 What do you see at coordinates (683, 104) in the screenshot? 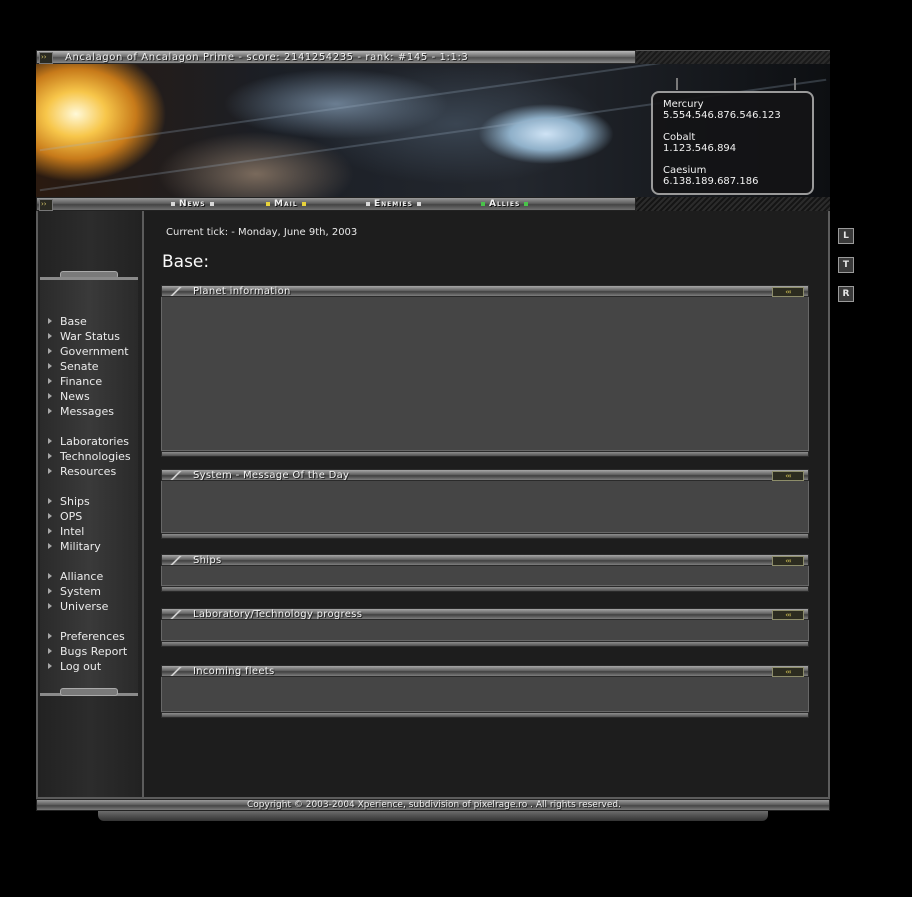
I see `resource-name: Mercury` at bounding box center [683, 104].